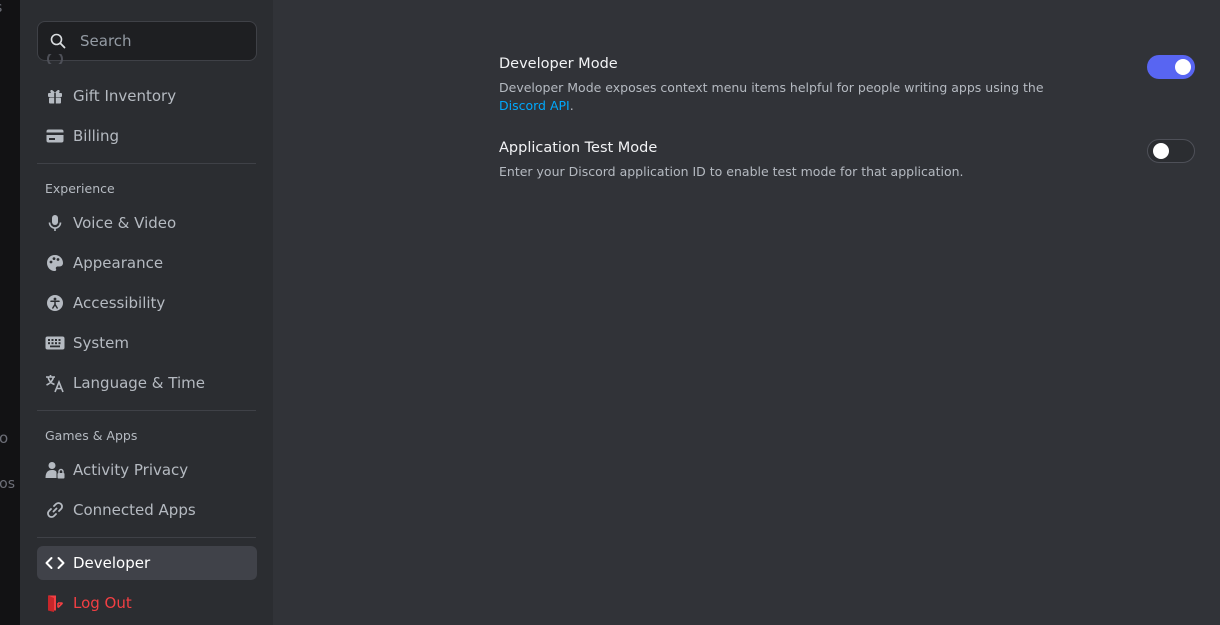  Describe the element at coordinates (8, 484) in the screenshot. I see `background-text-fragment: cros` at that location.